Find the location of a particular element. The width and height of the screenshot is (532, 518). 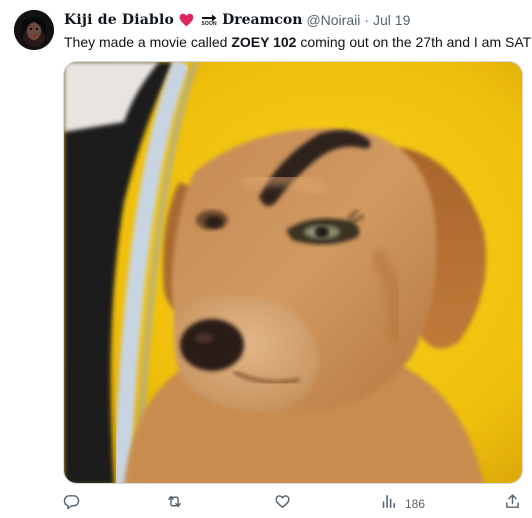

avatar is located at coordinates (34, 30).